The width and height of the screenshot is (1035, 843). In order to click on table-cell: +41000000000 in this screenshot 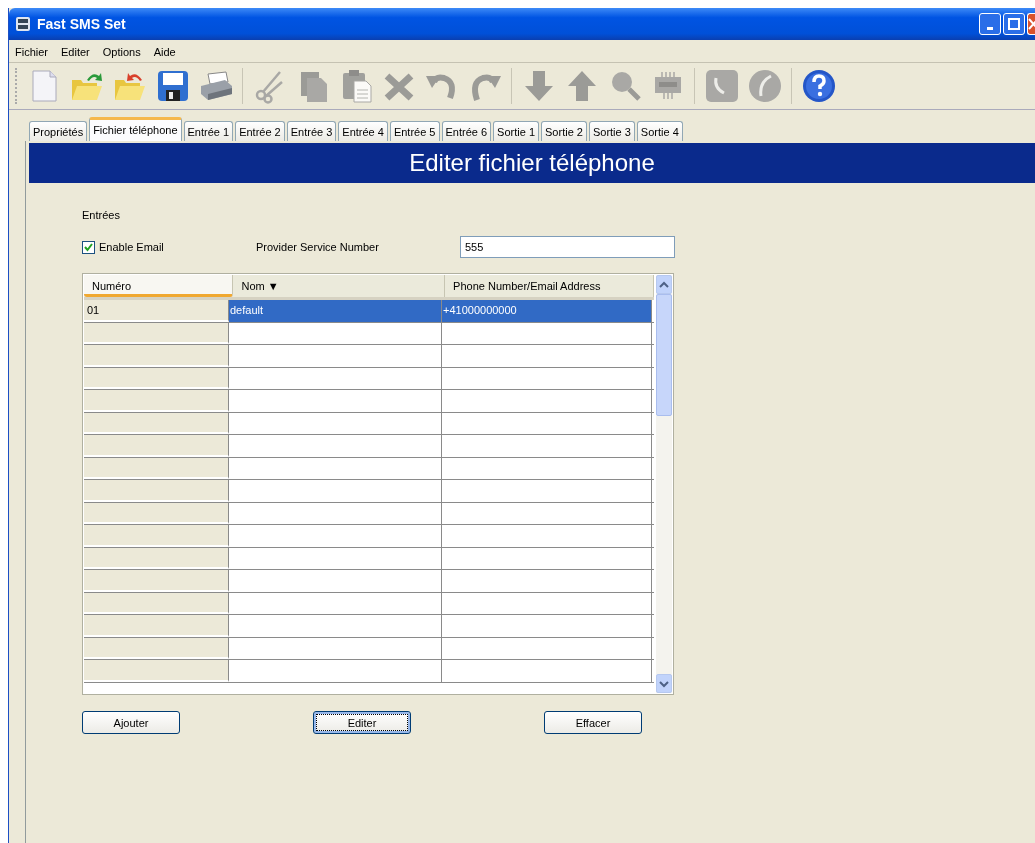, I will do `click(547, 311)`.